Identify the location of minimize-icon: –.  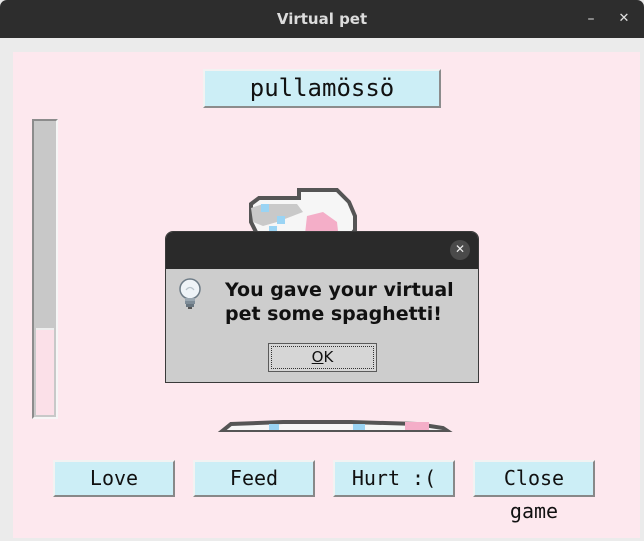
(591, 19).